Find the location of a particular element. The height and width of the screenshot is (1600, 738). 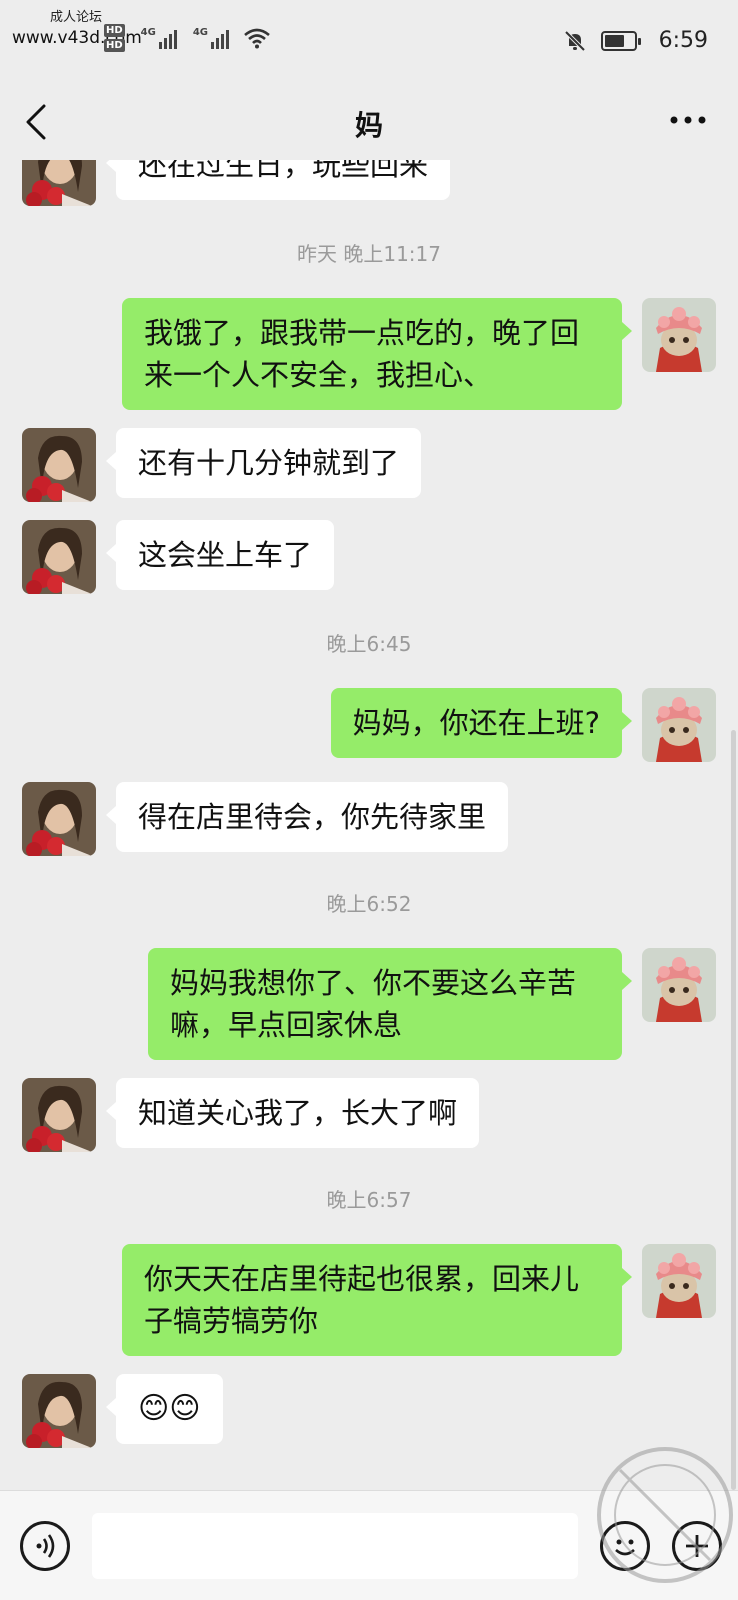

timestamp: 晚上6:57 is located at coordinates (369, 1200).